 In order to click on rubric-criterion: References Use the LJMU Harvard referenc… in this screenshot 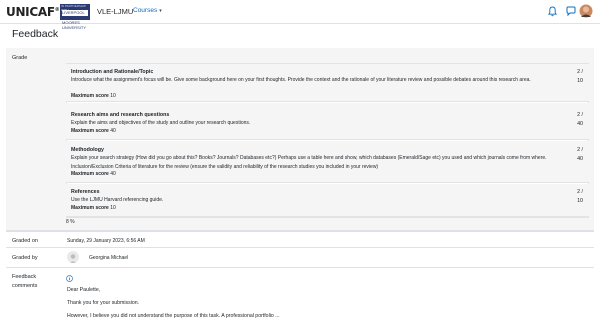, I will do `click(327, 200)`.